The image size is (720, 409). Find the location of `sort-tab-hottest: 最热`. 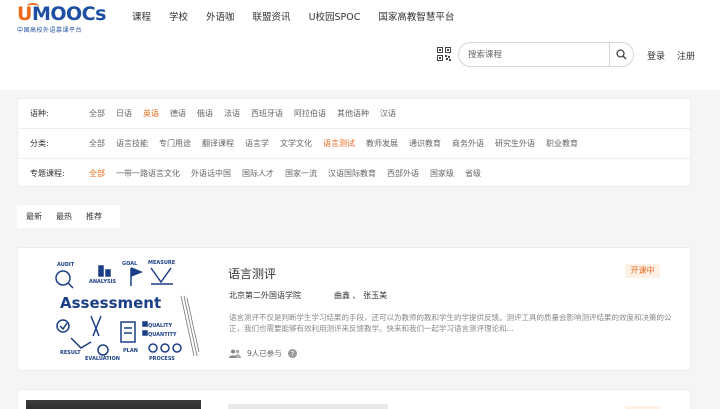

sort-tab-hottest: 最热 is located at coordinates (64, 216).